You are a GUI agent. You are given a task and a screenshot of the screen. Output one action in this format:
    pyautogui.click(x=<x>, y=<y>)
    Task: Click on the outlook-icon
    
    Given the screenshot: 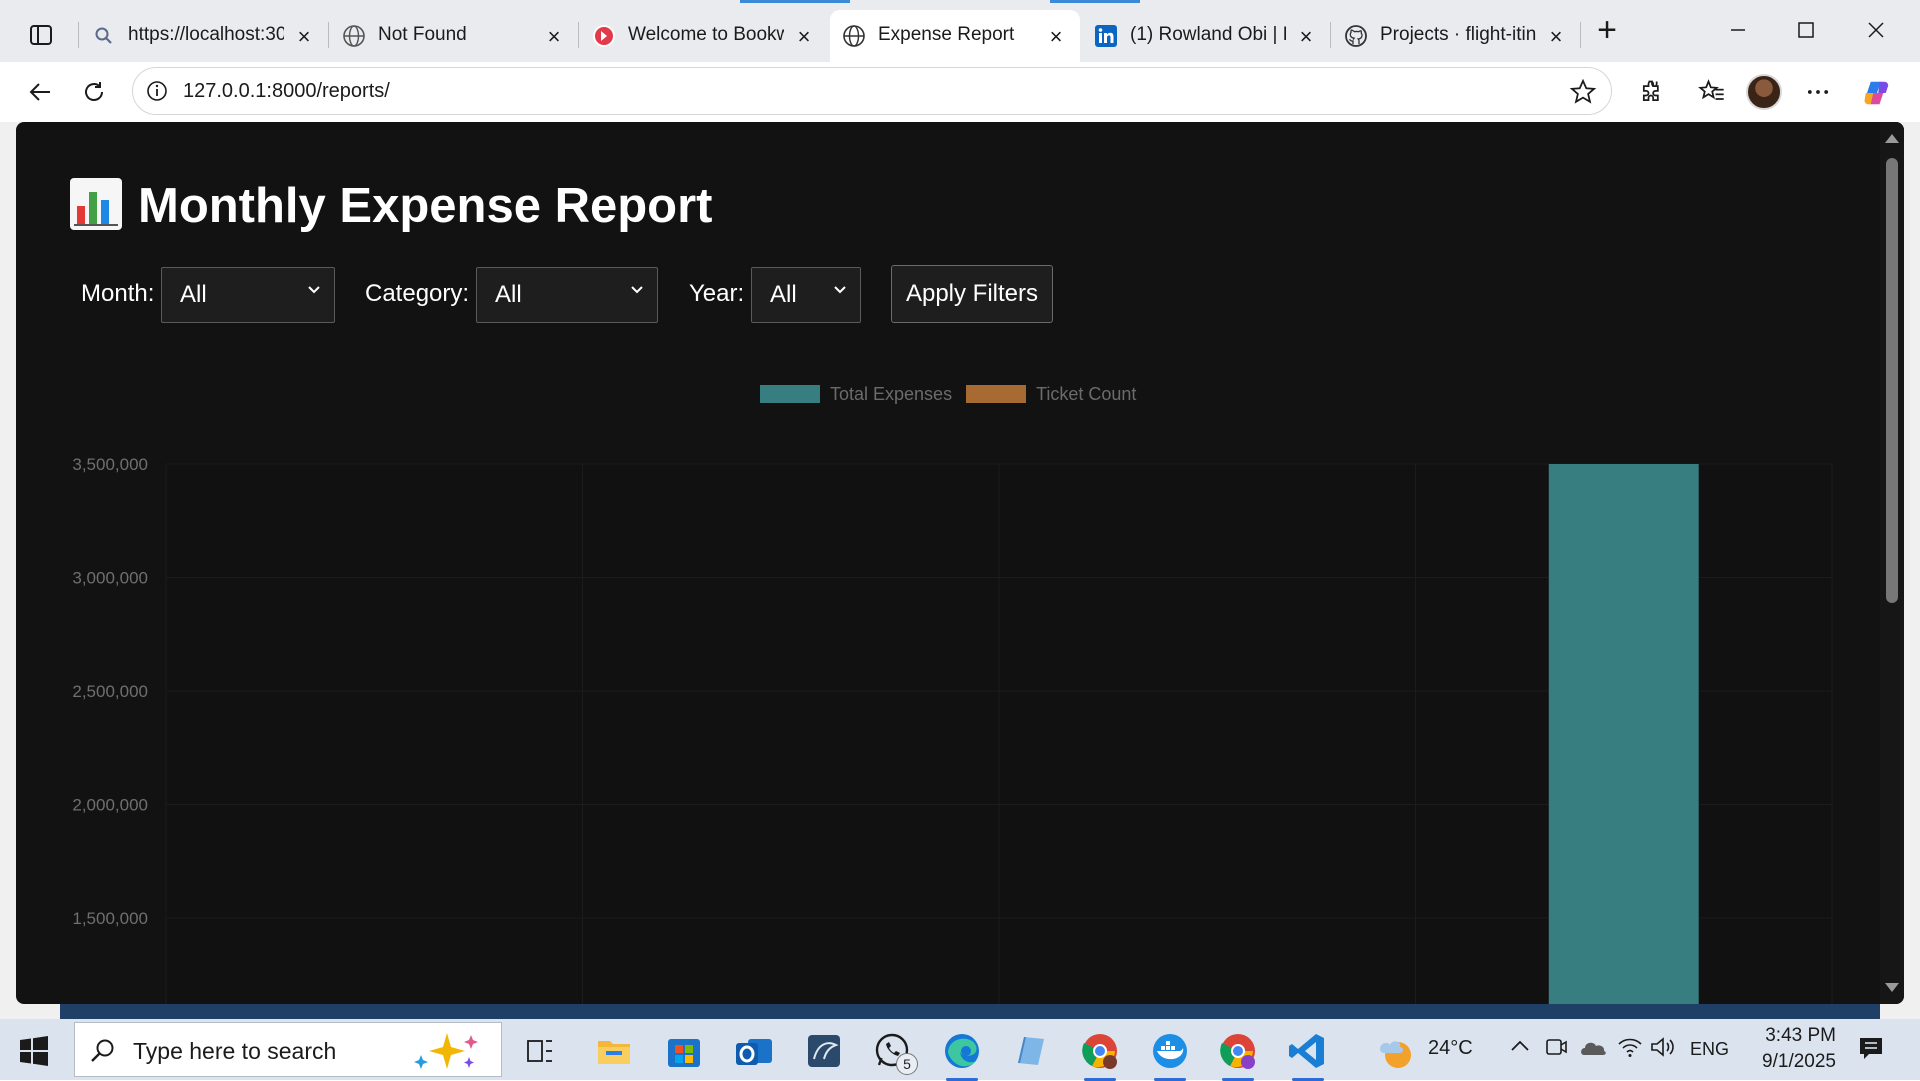 What is the action you would take?
    pyautogui.click(x=754, y=1051)
    